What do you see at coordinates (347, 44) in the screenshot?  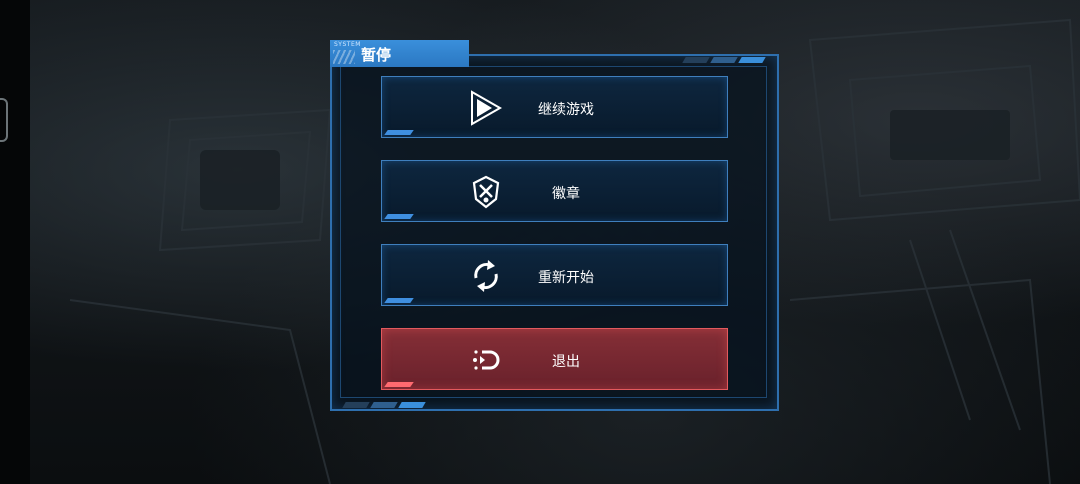 I see `system-label: SYSTEM` at bounding box center [347, 44].